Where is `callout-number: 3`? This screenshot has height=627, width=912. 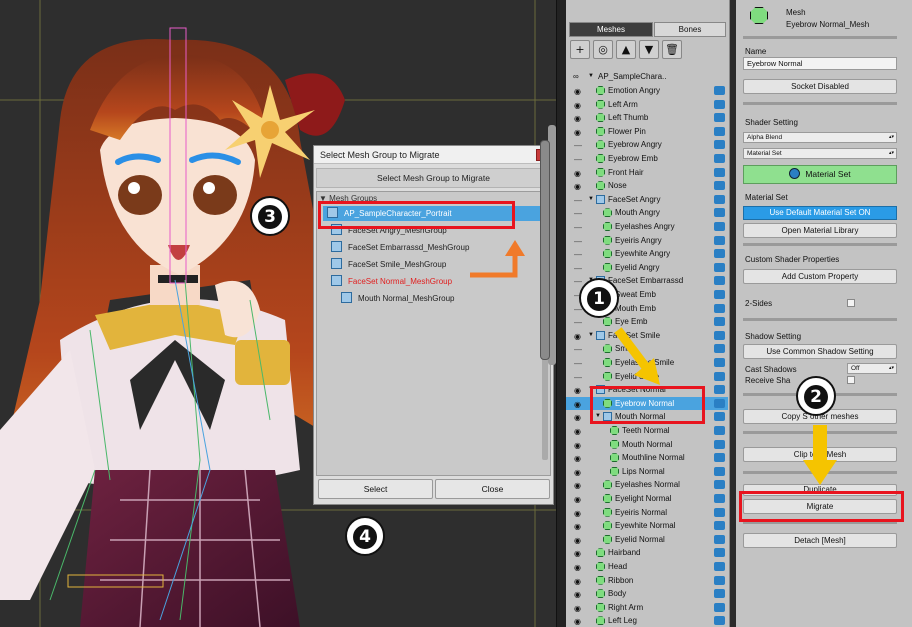 callout-number: 3 is located at coordinates (270, 217).